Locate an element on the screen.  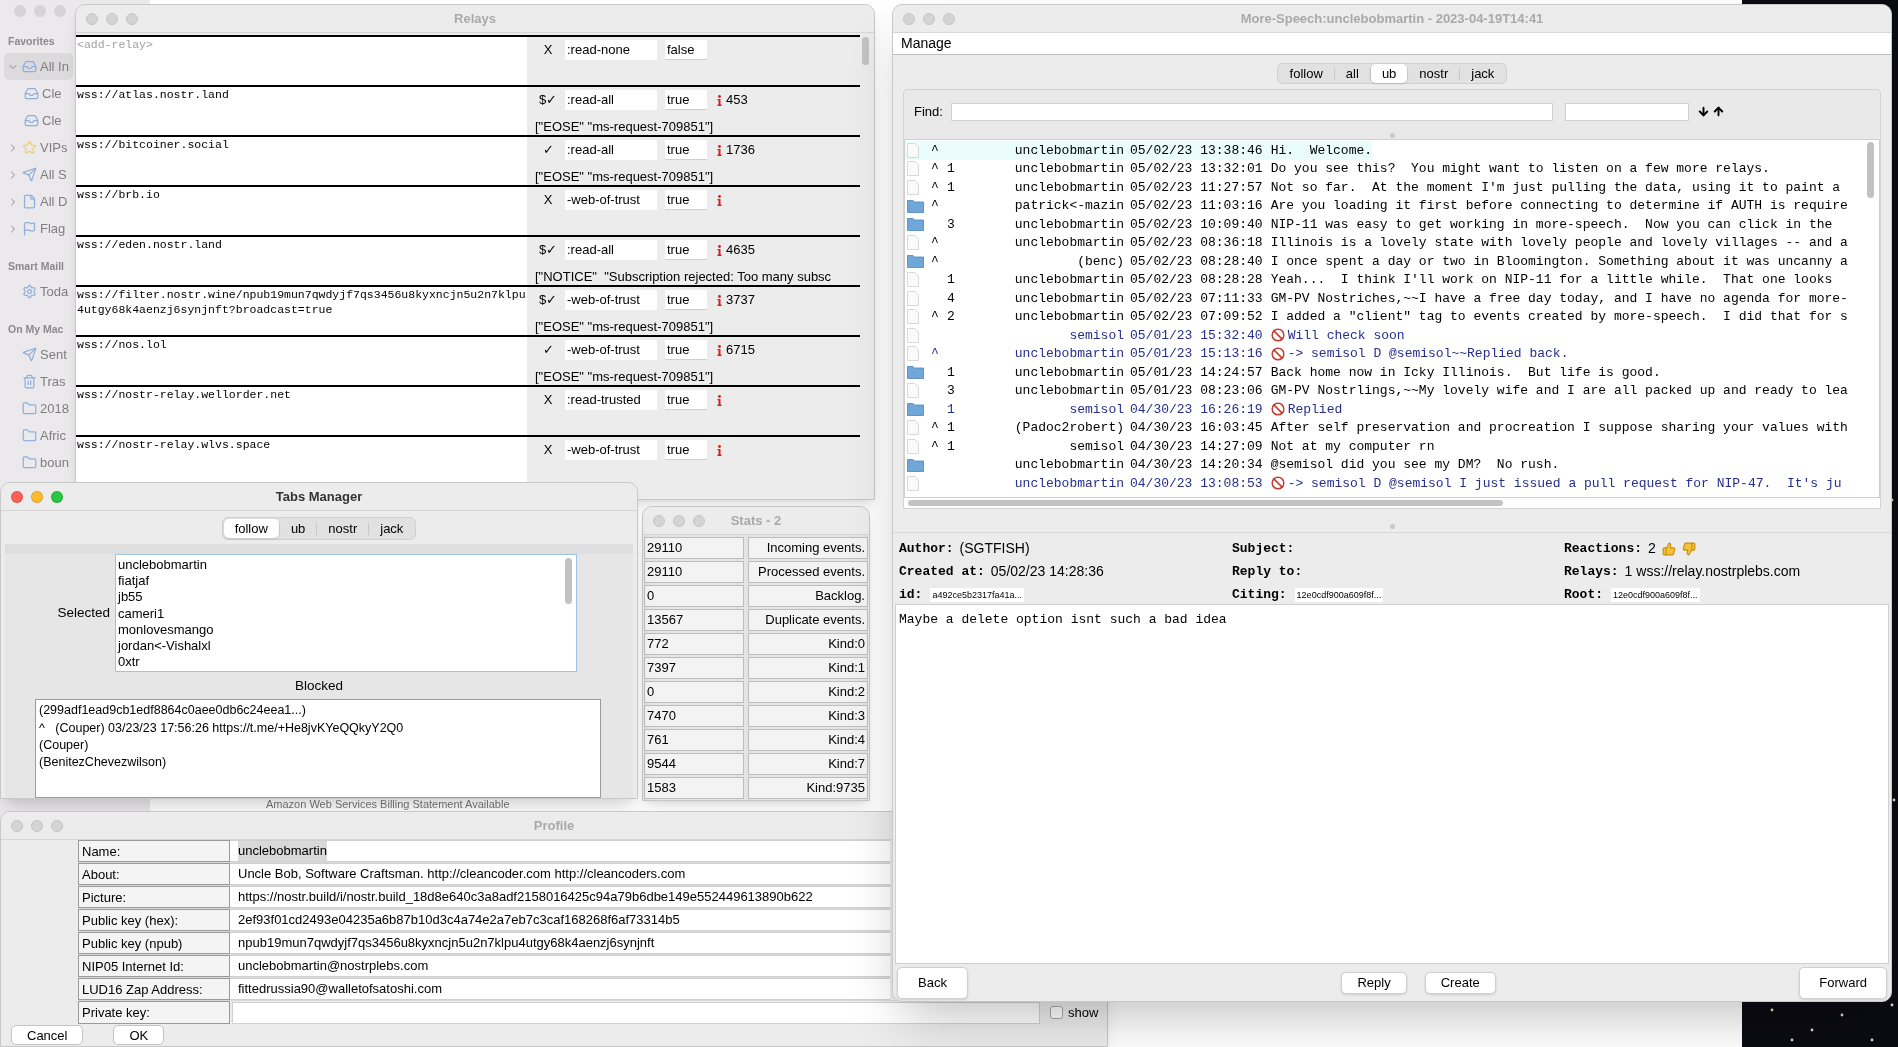
arrow-up-icon is located at coordinates (1718, 111).